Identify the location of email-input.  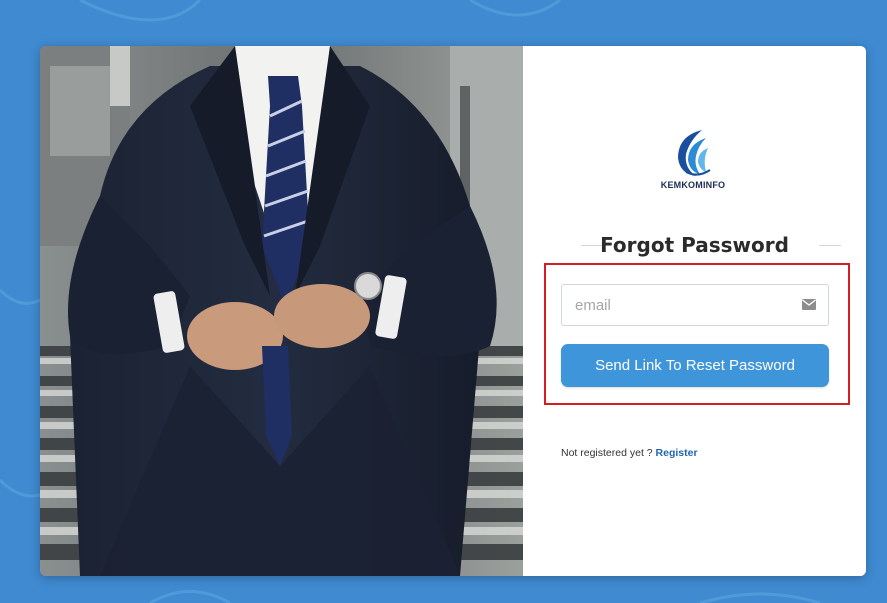
(683, 305).